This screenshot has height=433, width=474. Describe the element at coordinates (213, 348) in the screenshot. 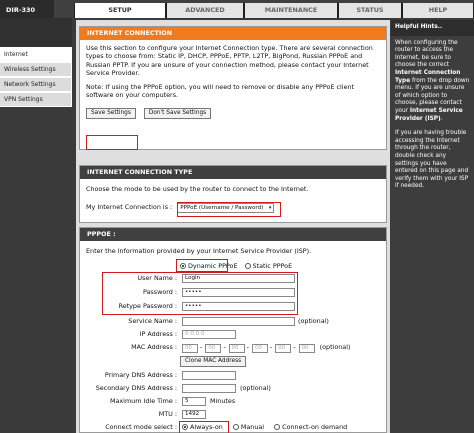

I see `mac-octet-2: 00` at that location.